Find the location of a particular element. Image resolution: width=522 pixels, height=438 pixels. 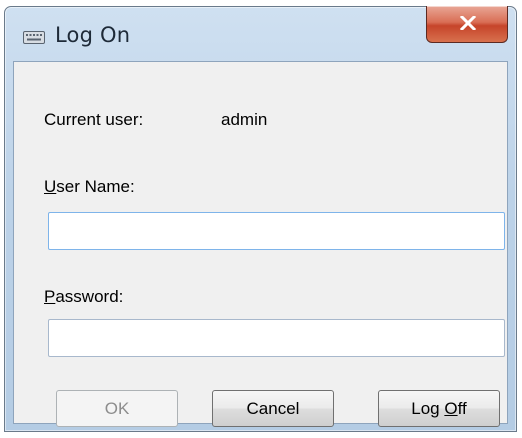

window-title: Log On is located at coordinates (93, 35).